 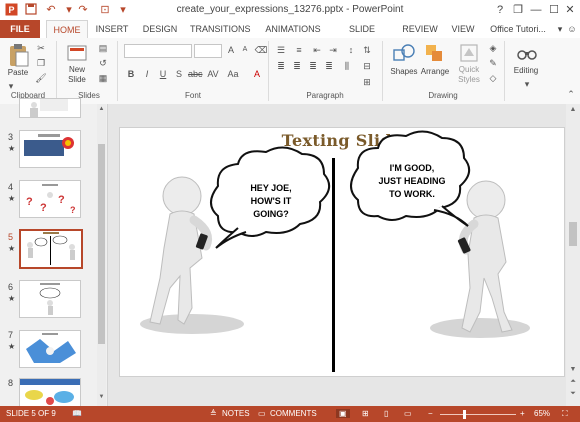 What do you see at coordinates (527, 84) in the screenshot?
I see `editing-dropdown-icon: ▾` at bounding box center [527, 84].